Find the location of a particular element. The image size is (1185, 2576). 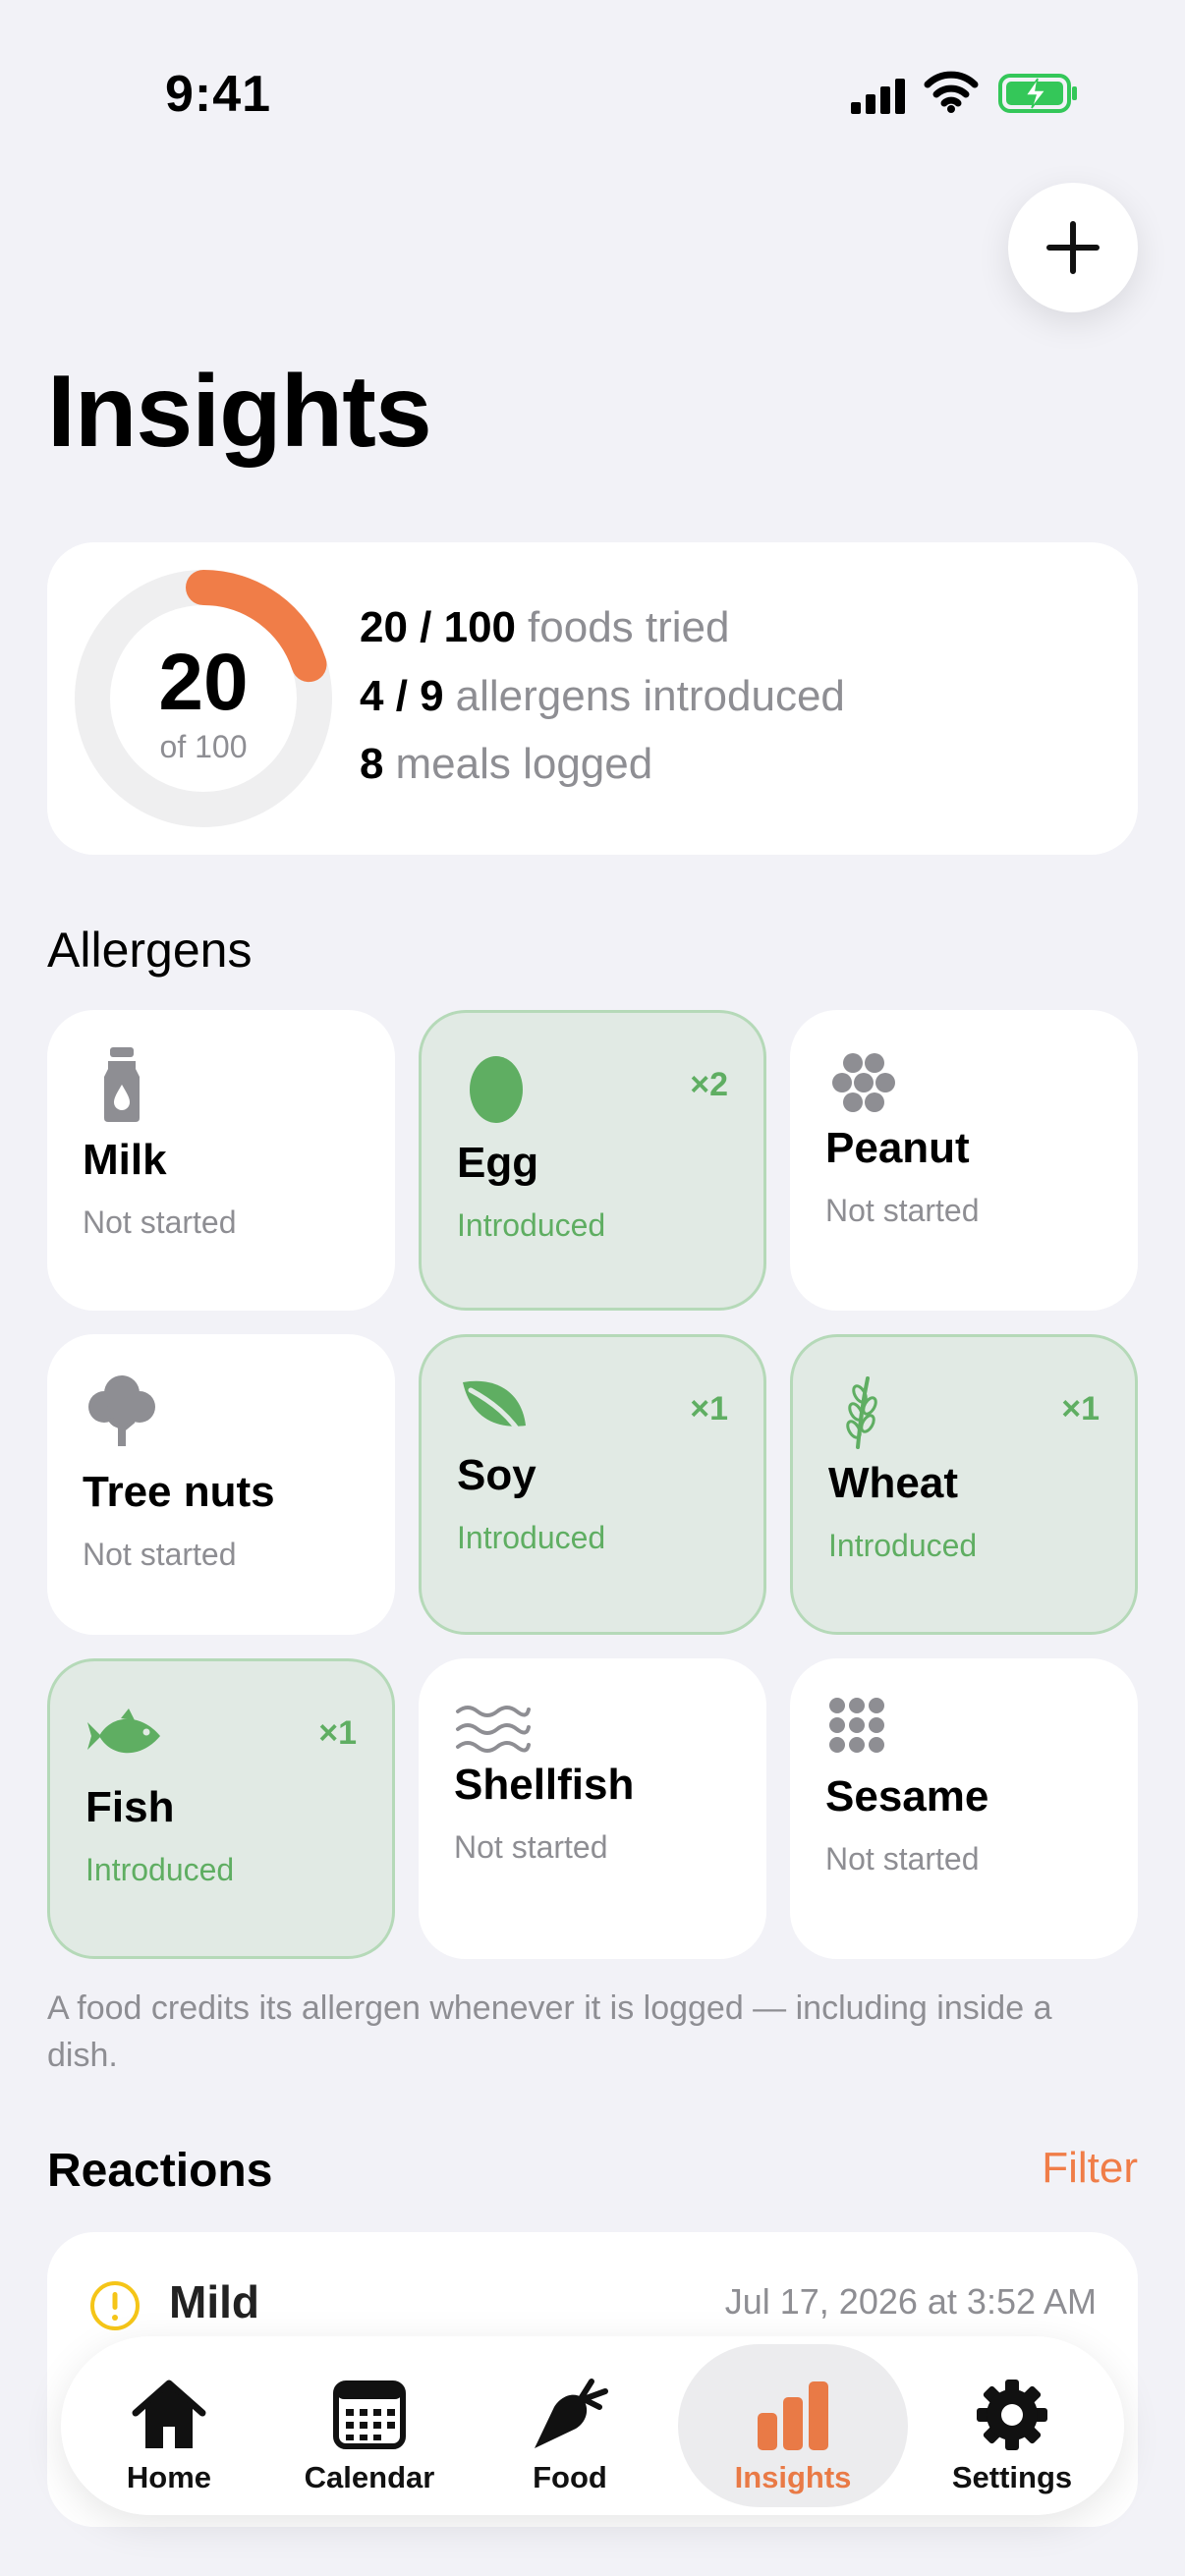

stat-label: meals logged is located at coordinates (524, 764).